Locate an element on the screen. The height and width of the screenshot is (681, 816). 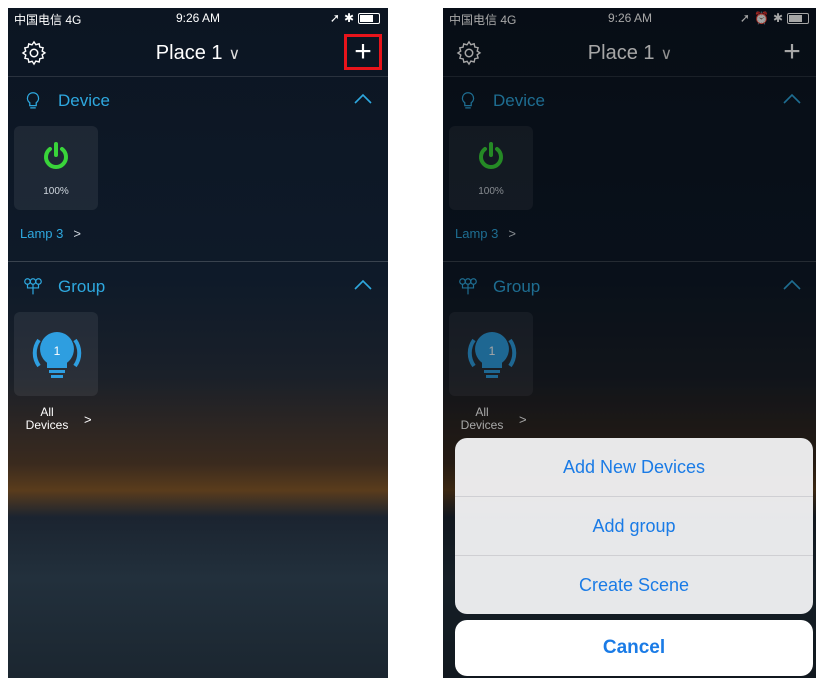
section-label: Group is located at coordinates (82, 286).